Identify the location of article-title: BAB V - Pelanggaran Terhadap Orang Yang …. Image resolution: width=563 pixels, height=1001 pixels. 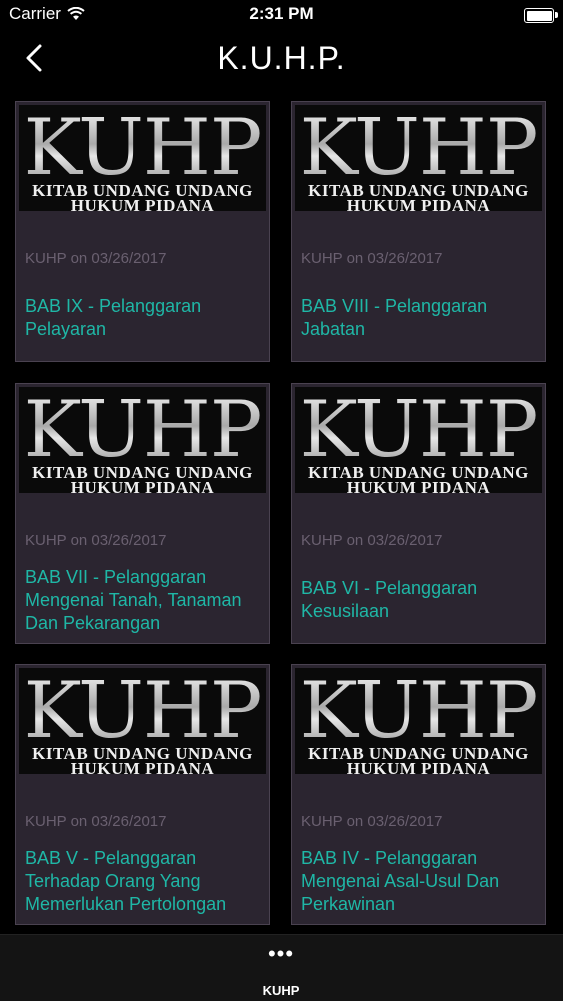
(143, 881).